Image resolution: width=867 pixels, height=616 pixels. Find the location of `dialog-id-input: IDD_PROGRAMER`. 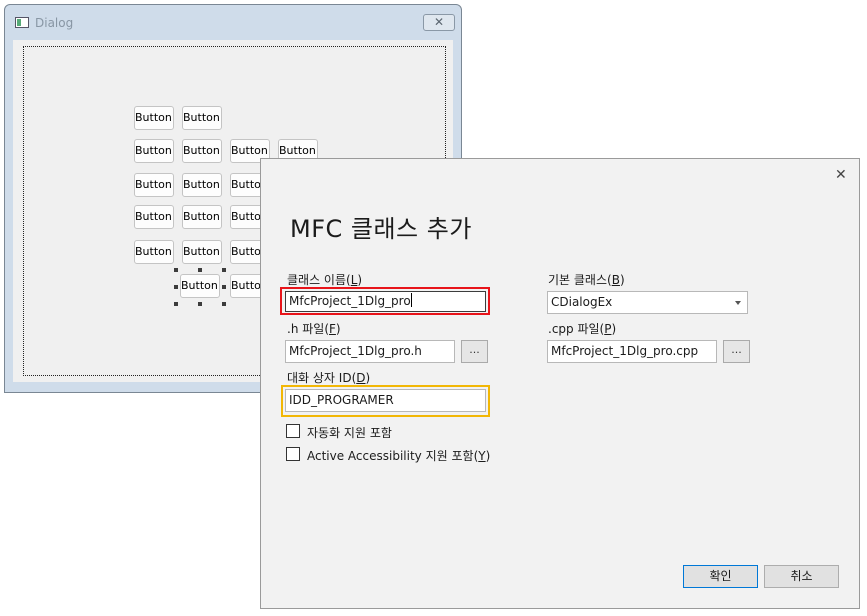

dialog-id-input: IDD_PROGRAMER is located at coordinates (385, 400).